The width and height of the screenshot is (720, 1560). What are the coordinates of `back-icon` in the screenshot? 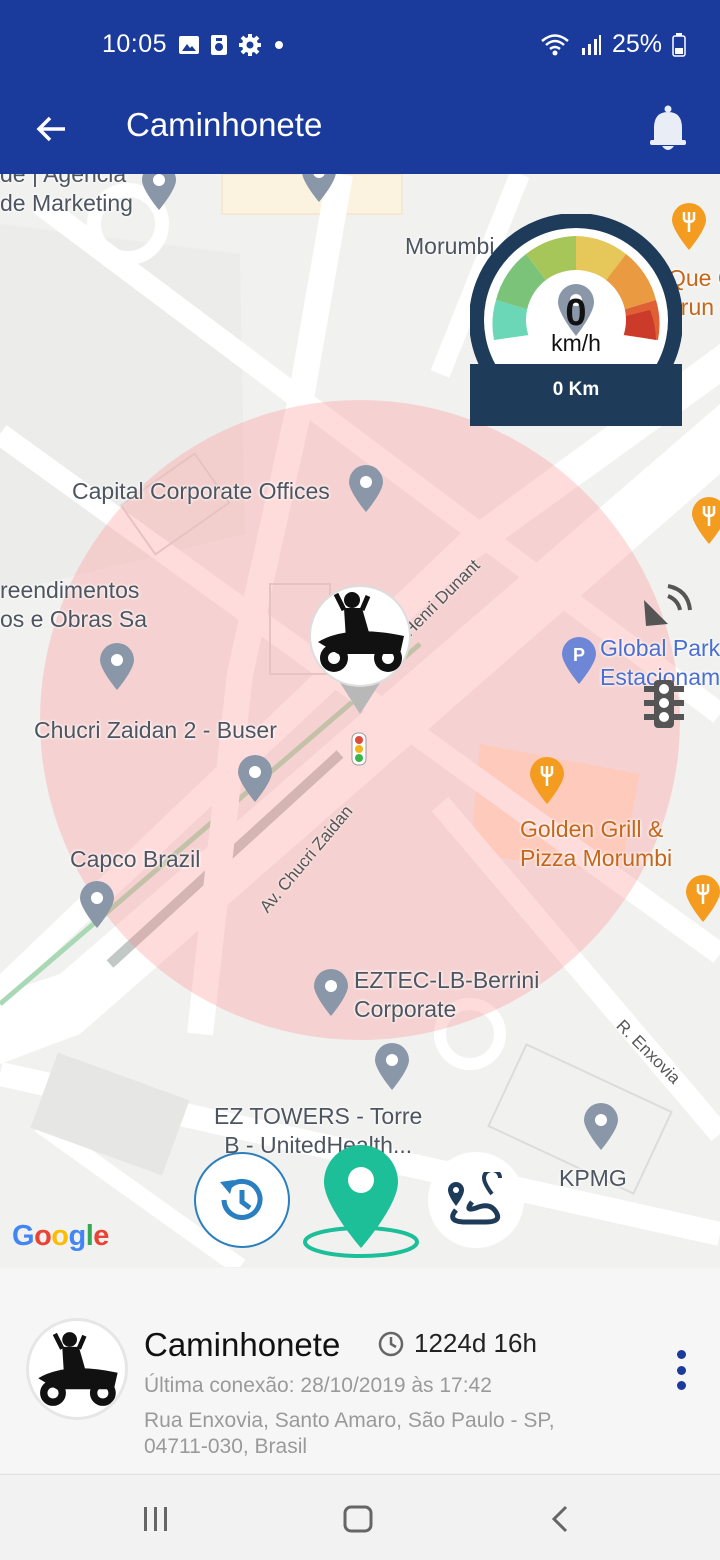 It's located at (559, 1519).